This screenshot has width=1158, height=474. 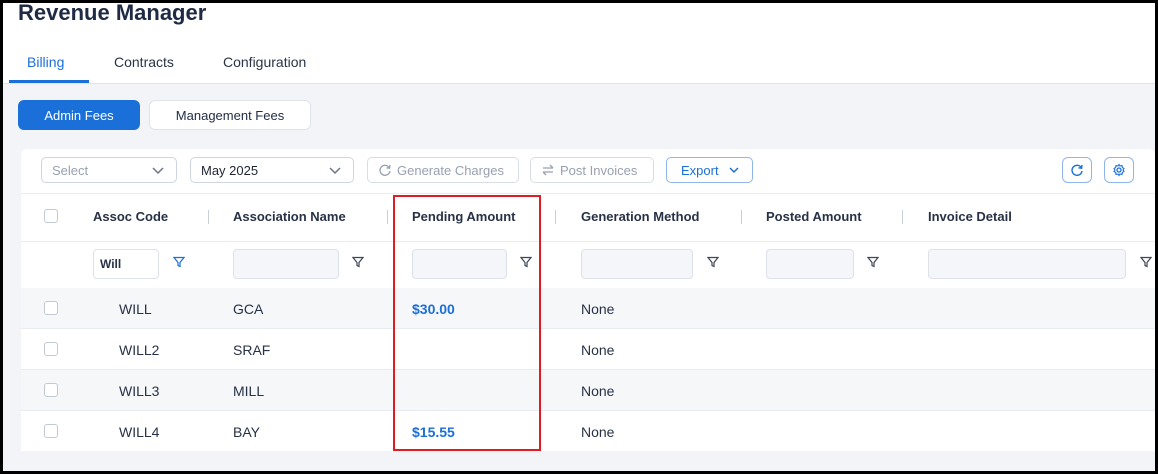 I want to click on pending-amount-link: $15.55, so click(x=433, y=432).